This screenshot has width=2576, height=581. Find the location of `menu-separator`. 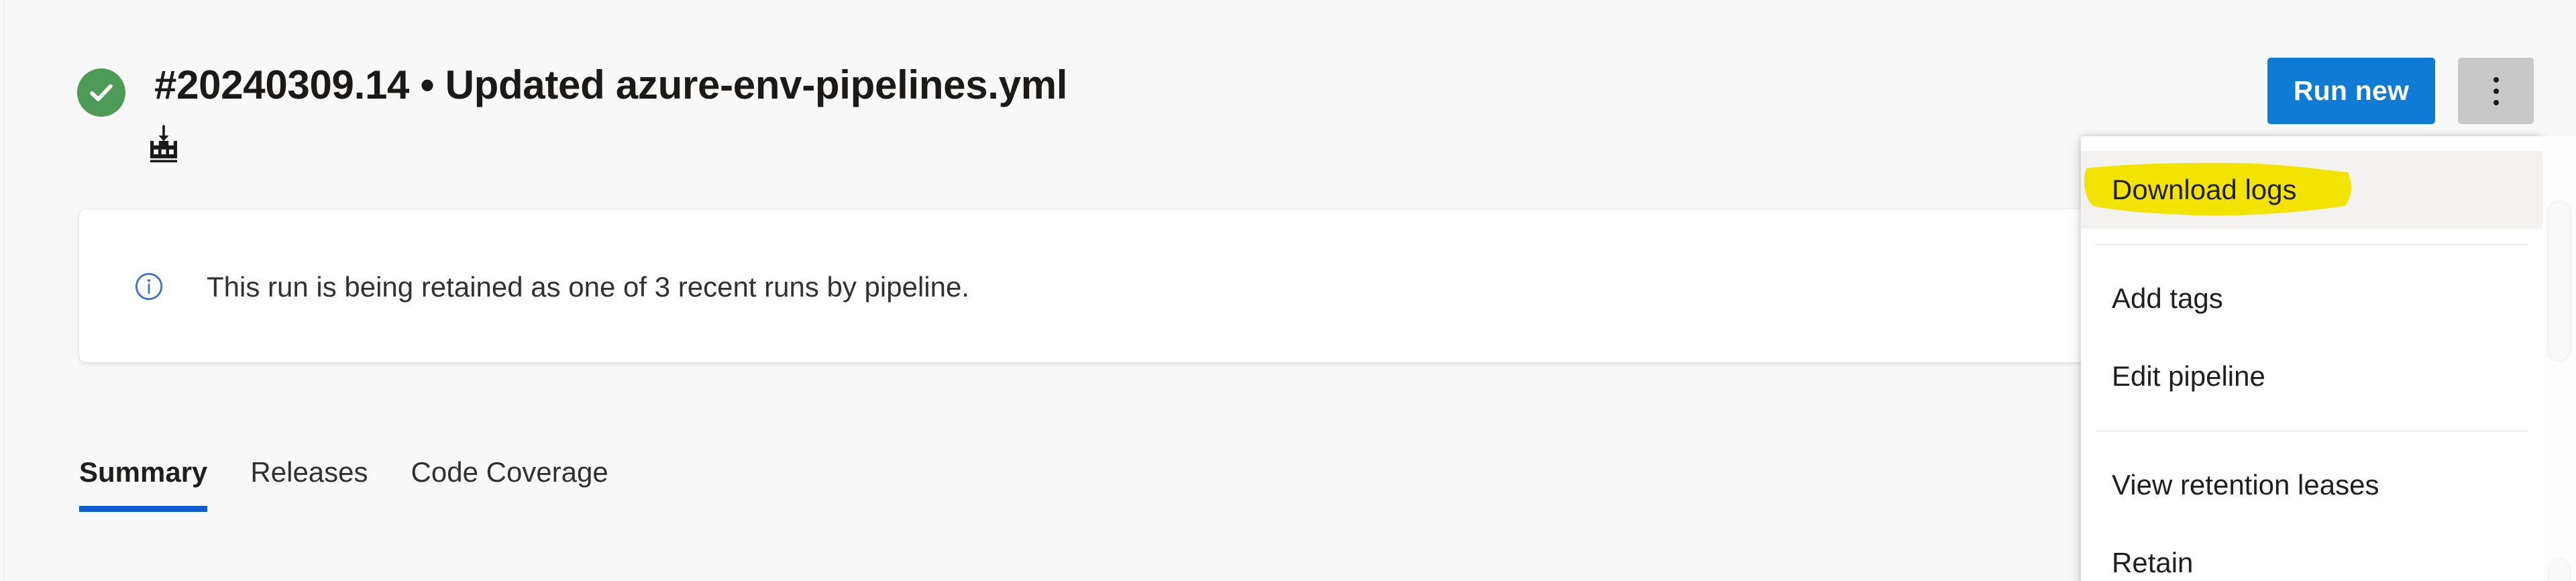

menu-separator is located at coordinates (2312, 245).